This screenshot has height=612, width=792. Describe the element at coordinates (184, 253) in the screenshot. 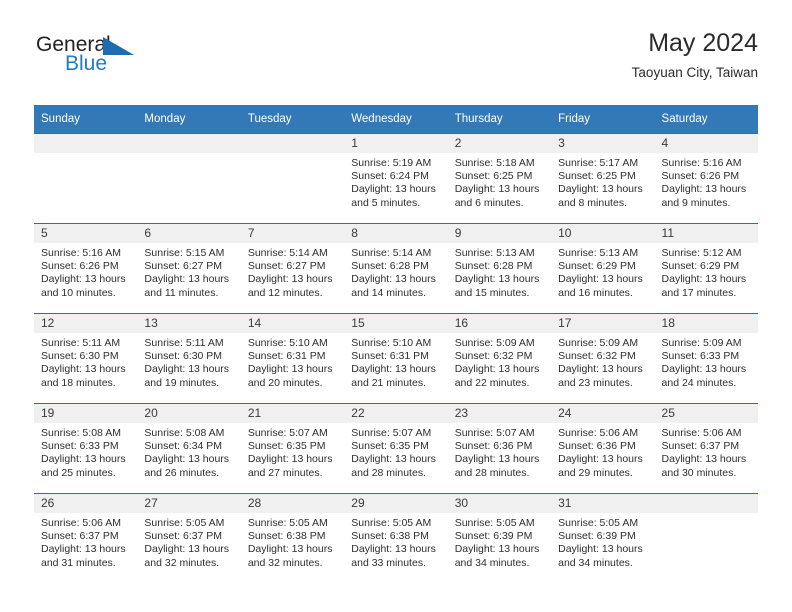

I see `sunrise-time: Sunrise: 5:15 AM` at that location.